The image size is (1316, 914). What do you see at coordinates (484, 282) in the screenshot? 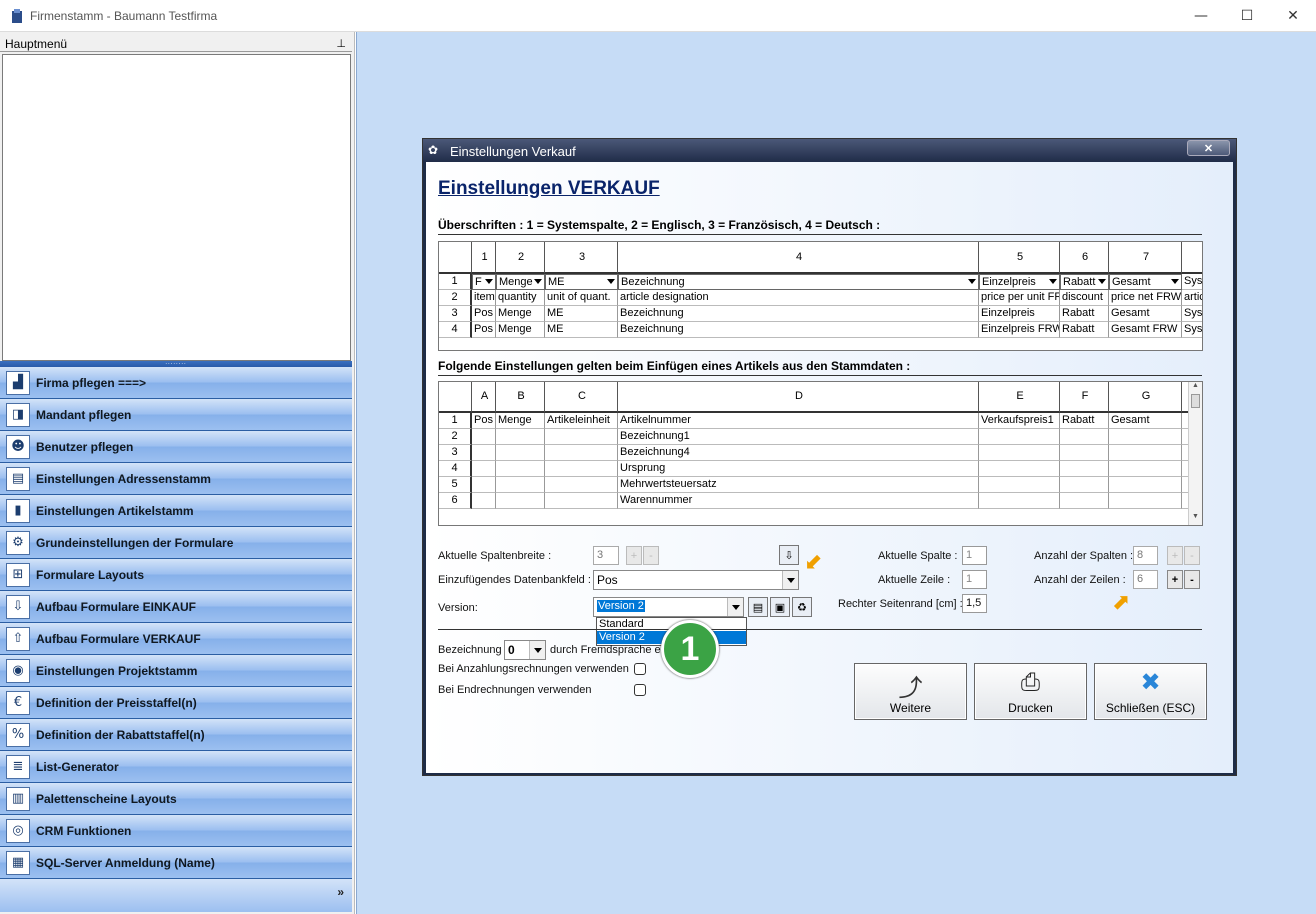
I see `grid-cell: F` at bounding box center [484, 282].